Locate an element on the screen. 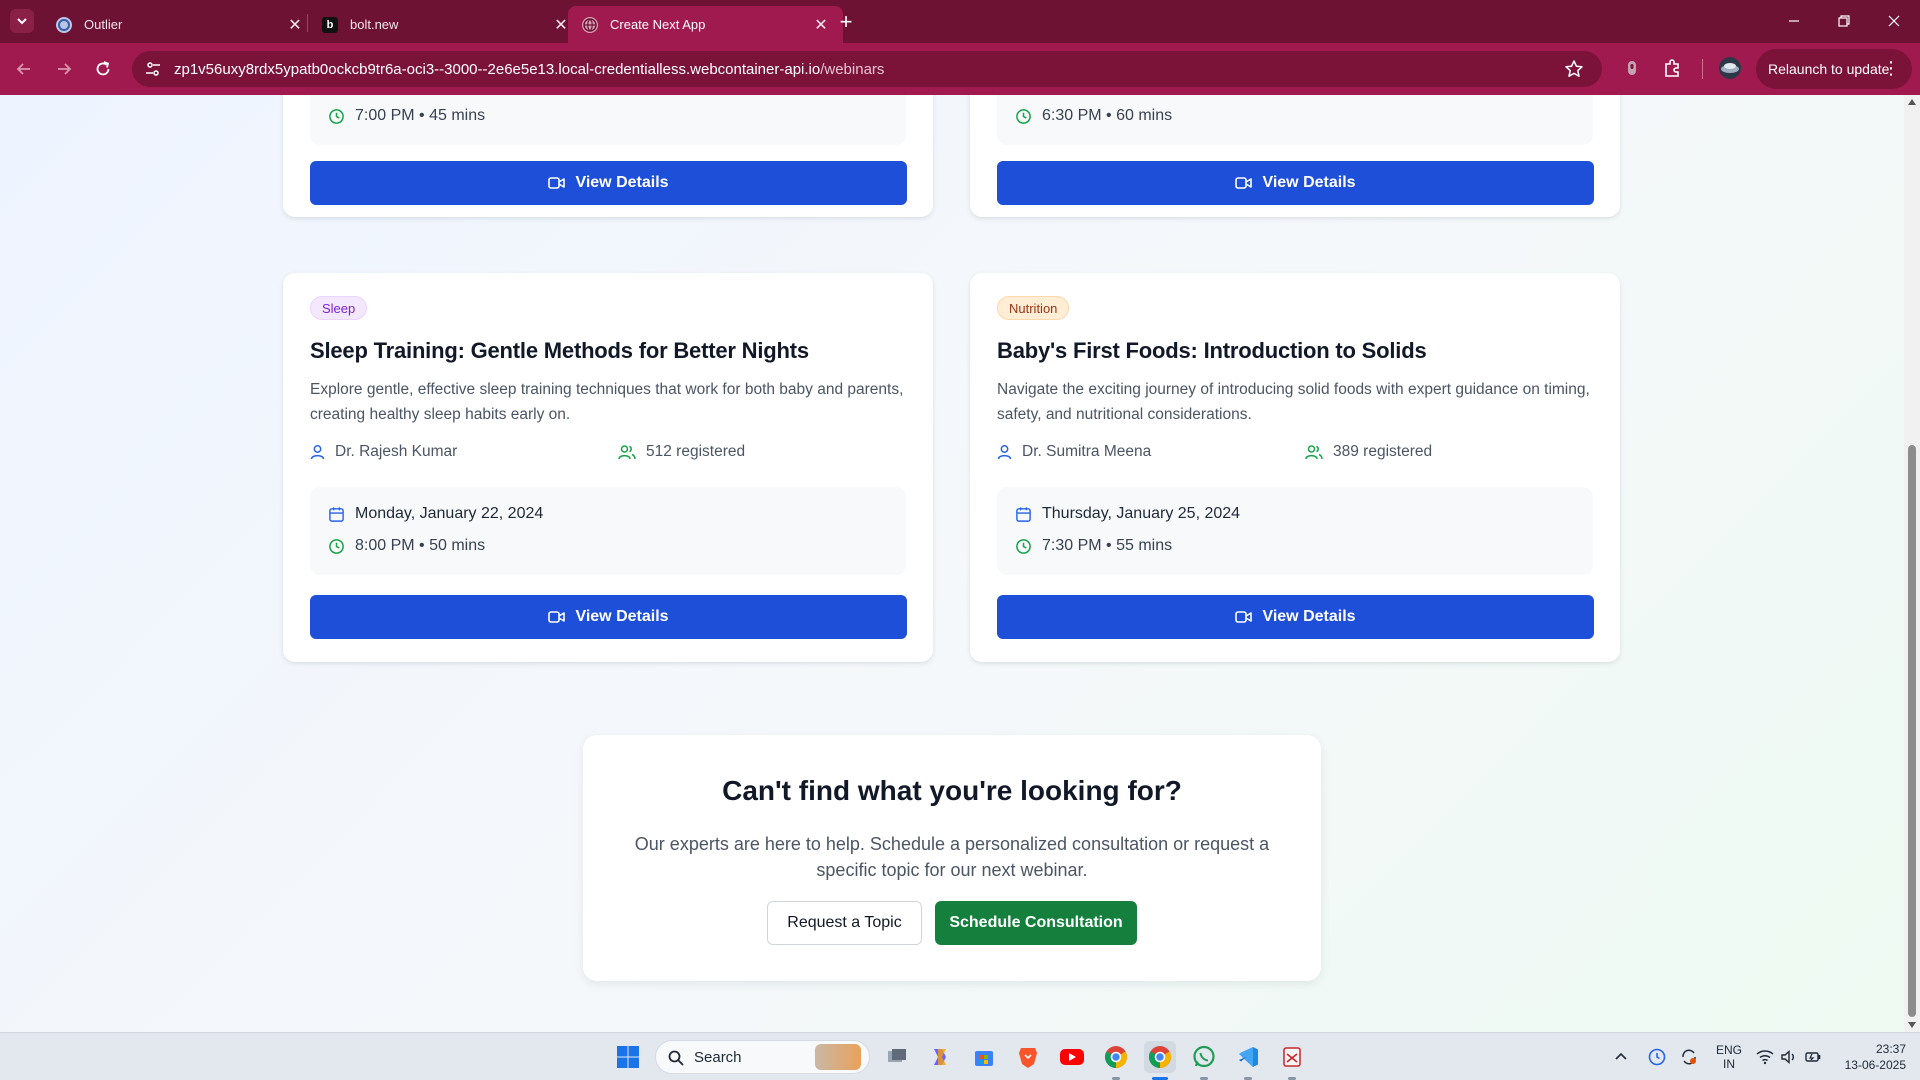 The height and width of the screenshot is (1080, 1920). extension-icon is located at coordinates (1632, 68).